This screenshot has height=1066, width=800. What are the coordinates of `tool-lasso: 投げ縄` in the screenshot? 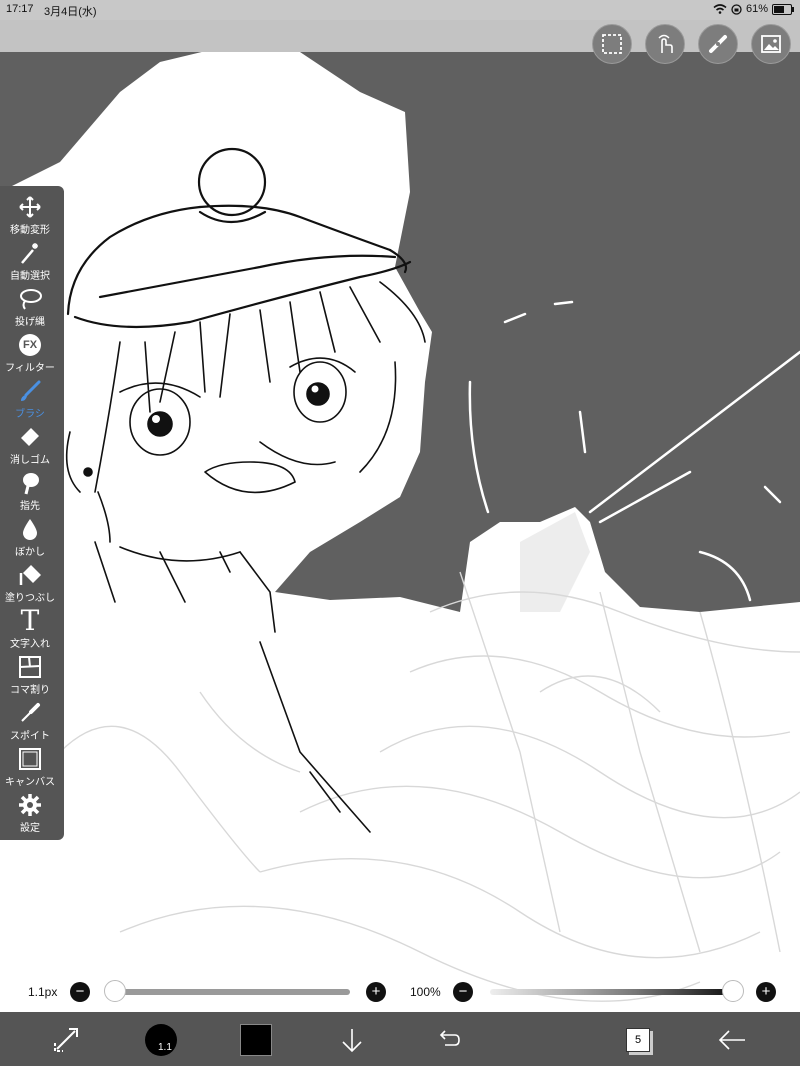 It's located at (30, 309).